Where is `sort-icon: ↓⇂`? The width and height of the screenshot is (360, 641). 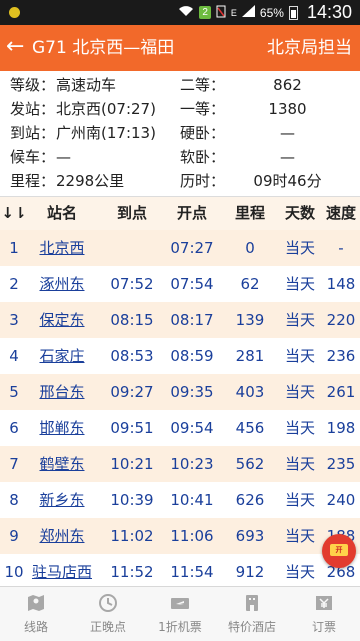 sort-icon: ↓⇂ is located at coordinates (14, 213).